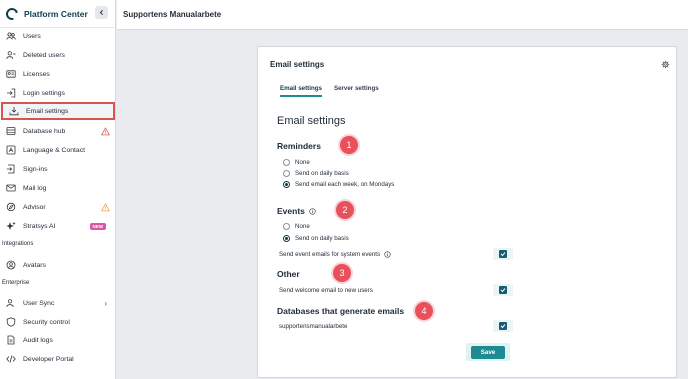 This screenshot has height=379, width=688. I want to click on sidebar-item-security-control: Security control, so click(58, 322).